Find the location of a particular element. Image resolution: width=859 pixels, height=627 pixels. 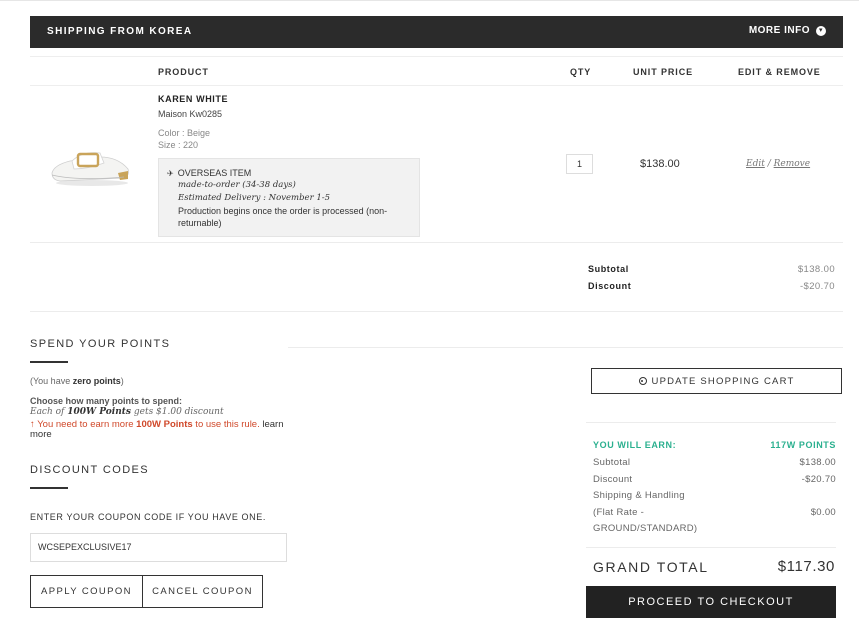

column-qty: QTY is located at coordinates (581, 72).